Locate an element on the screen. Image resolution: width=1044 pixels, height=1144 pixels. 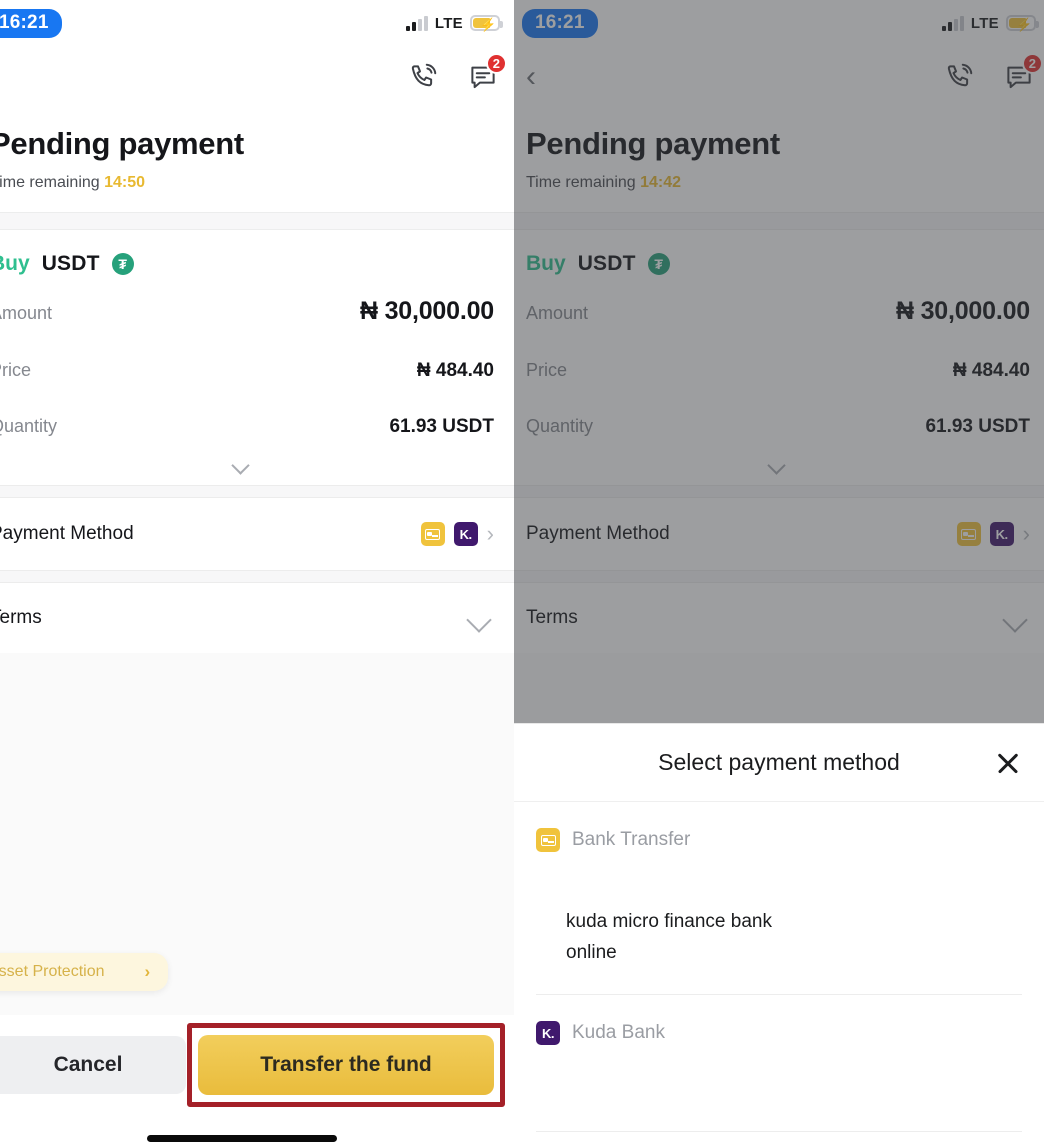
sheet-title: Select payment method is located at coordinates (779, 762).